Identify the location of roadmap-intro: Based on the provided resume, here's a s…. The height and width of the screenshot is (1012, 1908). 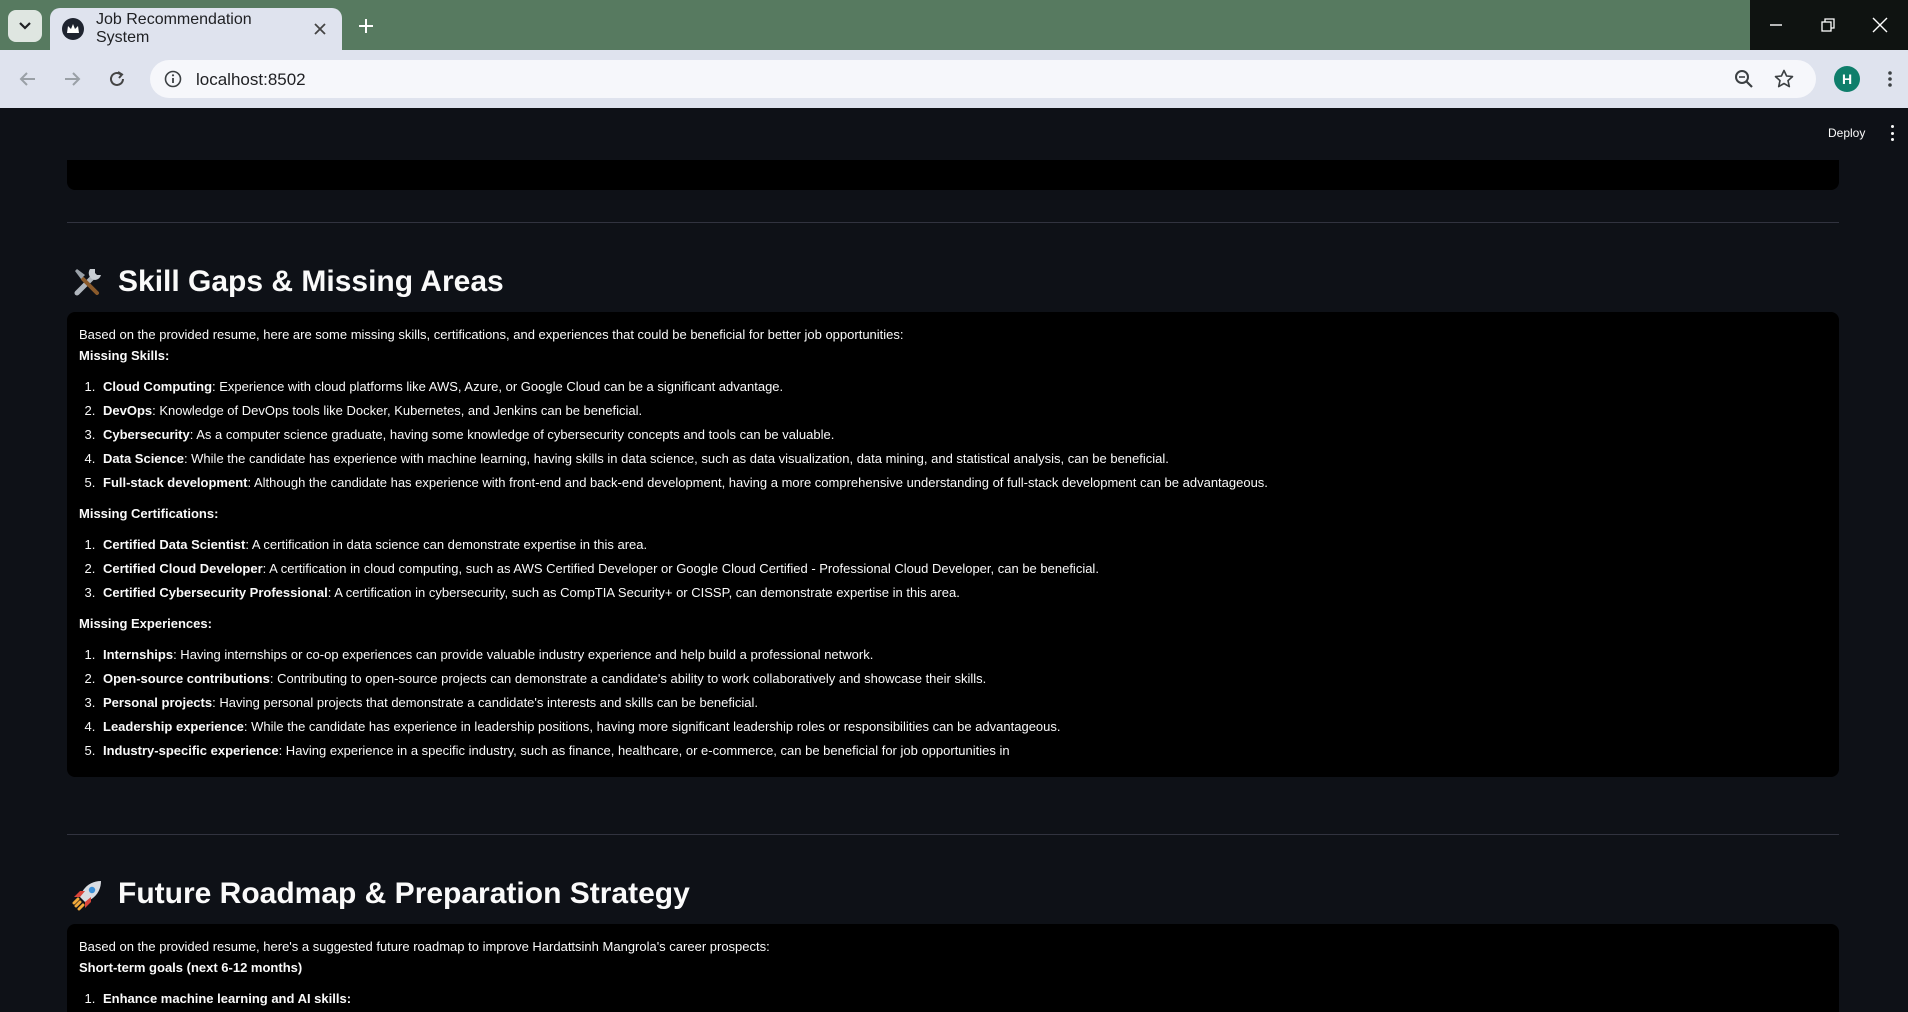
(424, 946).